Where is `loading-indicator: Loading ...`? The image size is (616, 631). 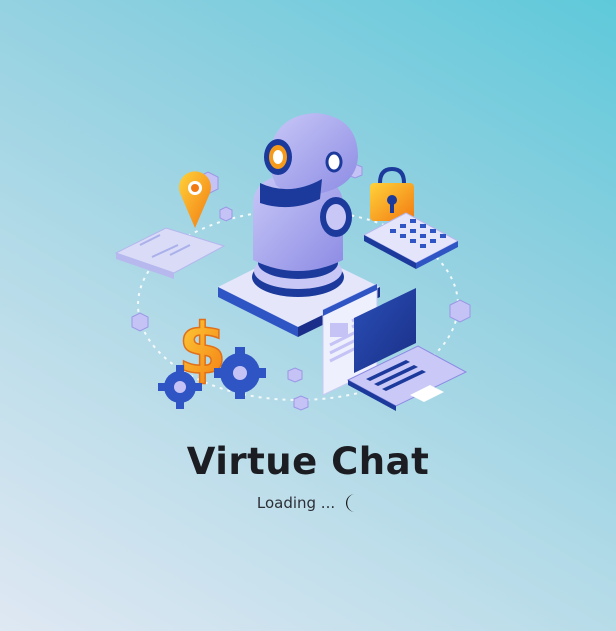
loading-indicator: Loading ... is located at coordinates (308, 503).